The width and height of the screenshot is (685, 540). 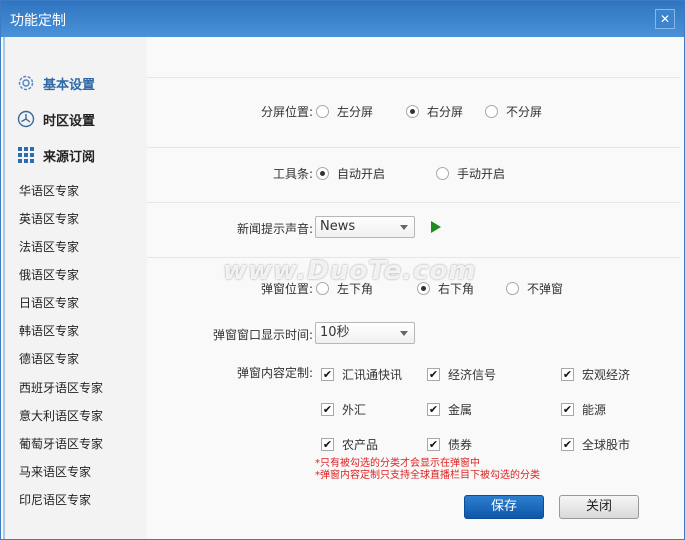 I want to click on sidebar-item-basic-settings: 基本设置, so click(x=56, y=83).